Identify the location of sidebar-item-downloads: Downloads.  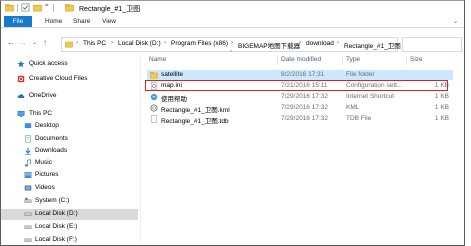
(69, 151).